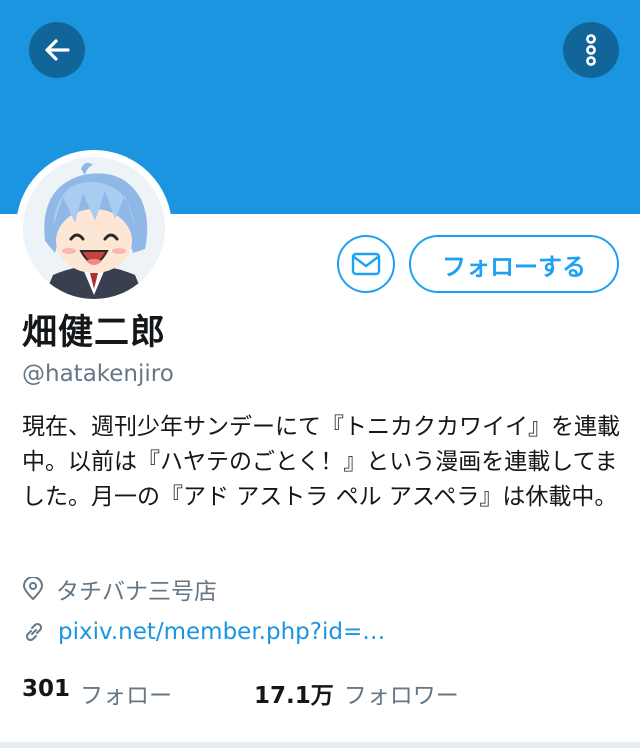 Image resolution: width=640 pixels, height=748 pixels. I want to click on followers-count: 17.1万, so click(294, 696).